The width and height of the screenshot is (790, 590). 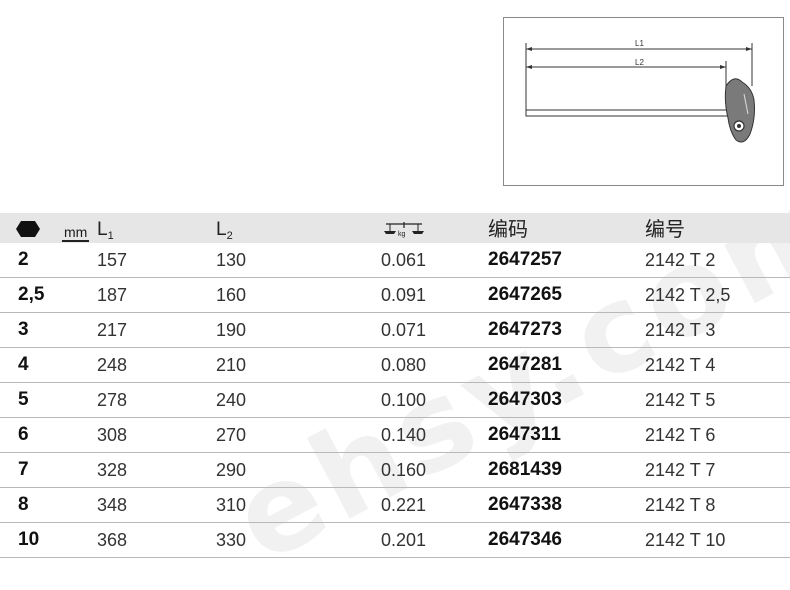 What do you see at coordinates (112, 540) in the screenshot?
I see `l1-cell: 368` at bounding box center [112, 540].